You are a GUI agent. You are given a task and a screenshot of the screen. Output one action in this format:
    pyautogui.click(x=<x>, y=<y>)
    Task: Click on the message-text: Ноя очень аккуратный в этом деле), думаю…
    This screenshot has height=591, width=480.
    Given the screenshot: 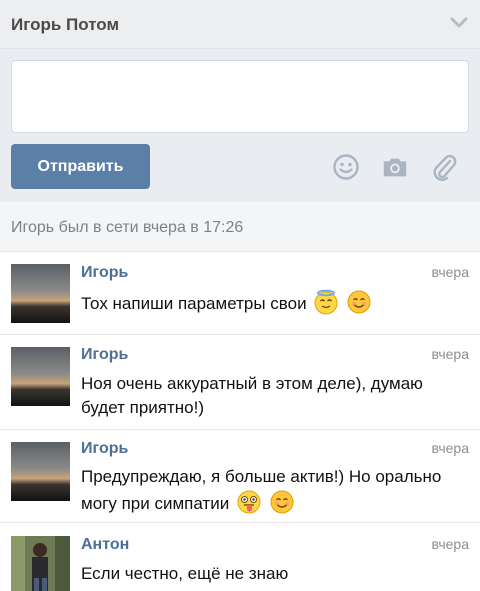 What is the action you would take?
    pyautogui.click(x=252, y=395)
    